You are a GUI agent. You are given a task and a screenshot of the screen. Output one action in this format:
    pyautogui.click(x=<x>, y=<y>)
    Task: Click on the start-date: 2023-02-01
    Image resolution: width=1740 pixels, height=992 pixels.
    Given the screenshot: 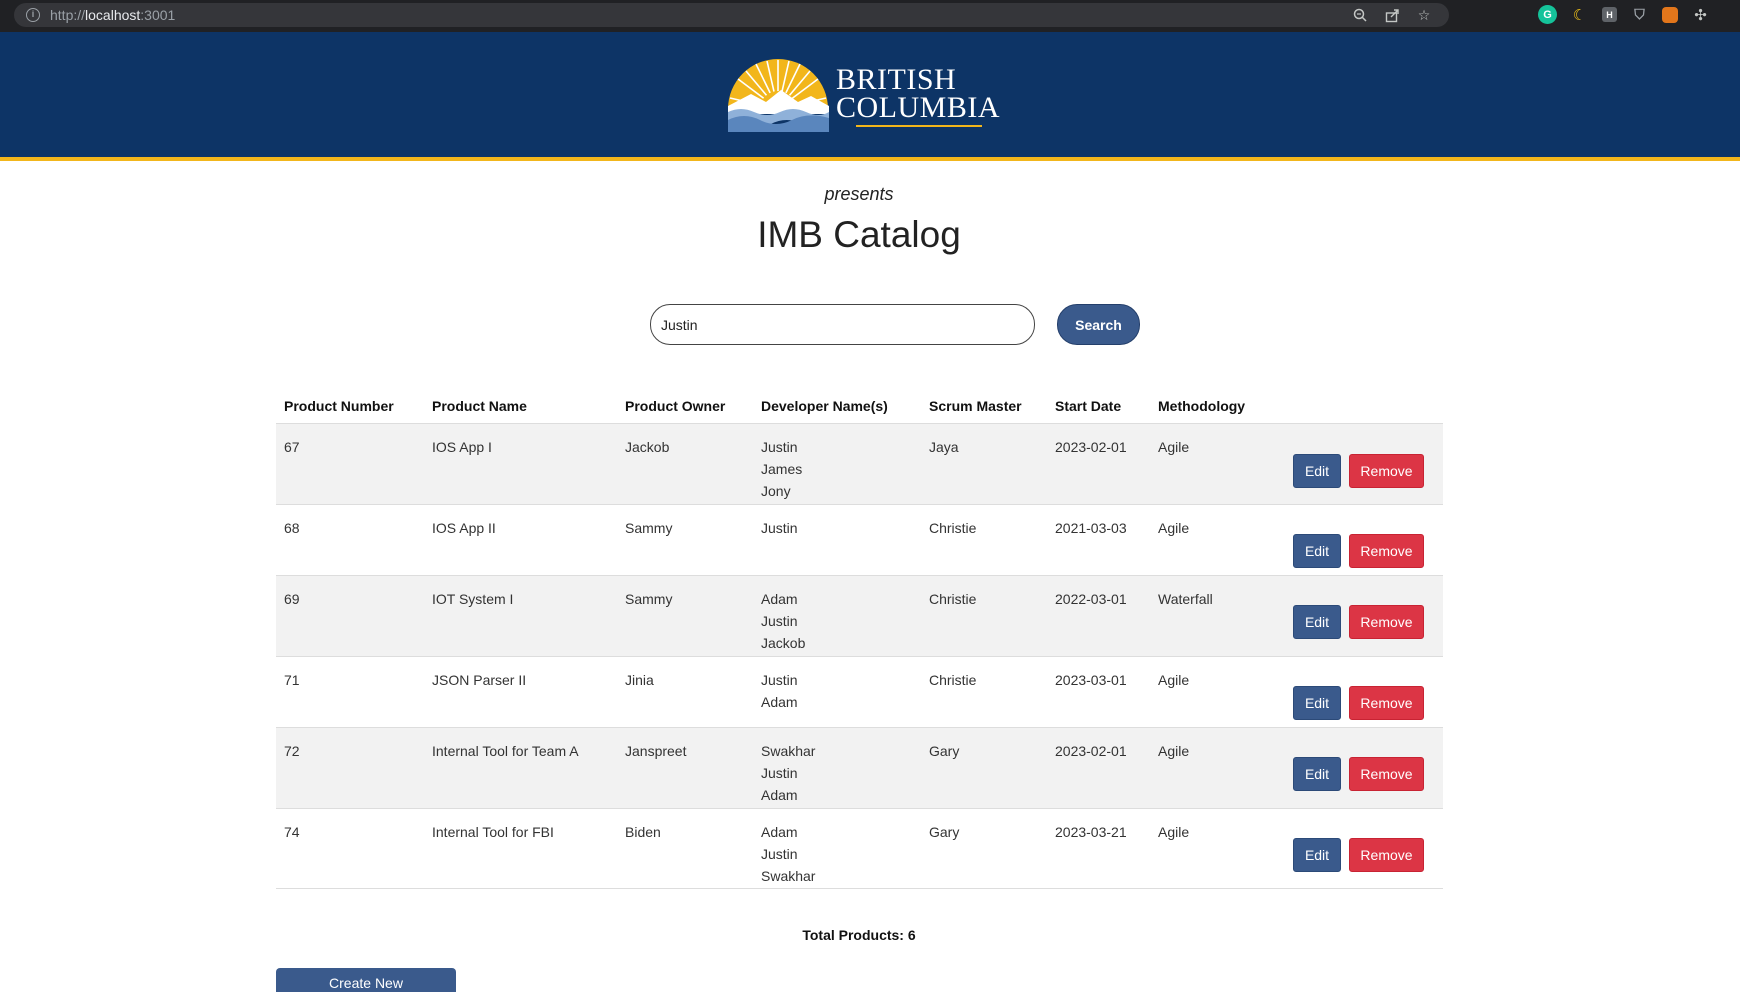 What is the action you would take?
    pyautogui.click(x=1091, y=751)
    